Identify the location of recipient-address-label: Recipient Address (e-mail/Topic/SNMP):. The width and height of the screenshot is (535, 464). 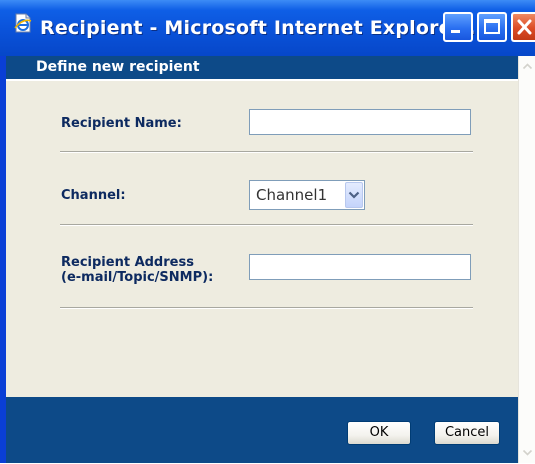
(161, 270).